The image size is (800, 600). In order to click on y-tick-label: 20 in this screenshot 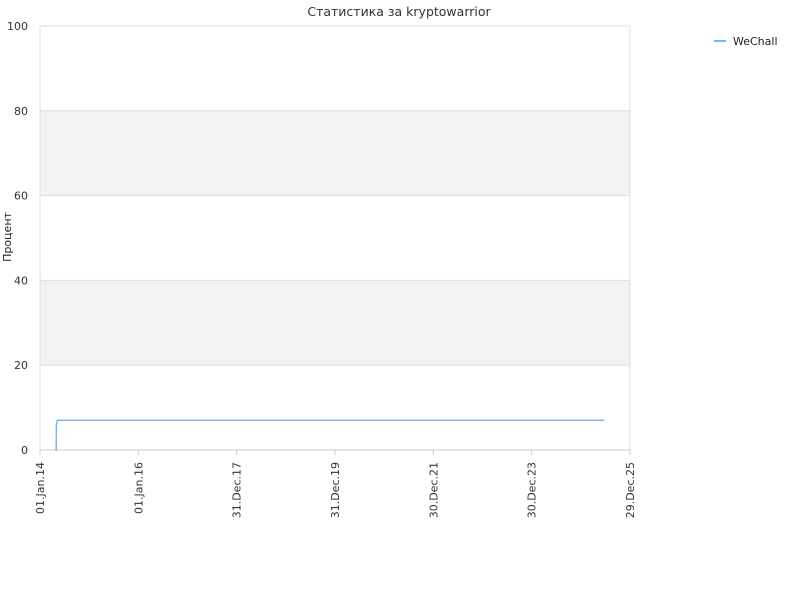, I will do `click(21, 365)`.